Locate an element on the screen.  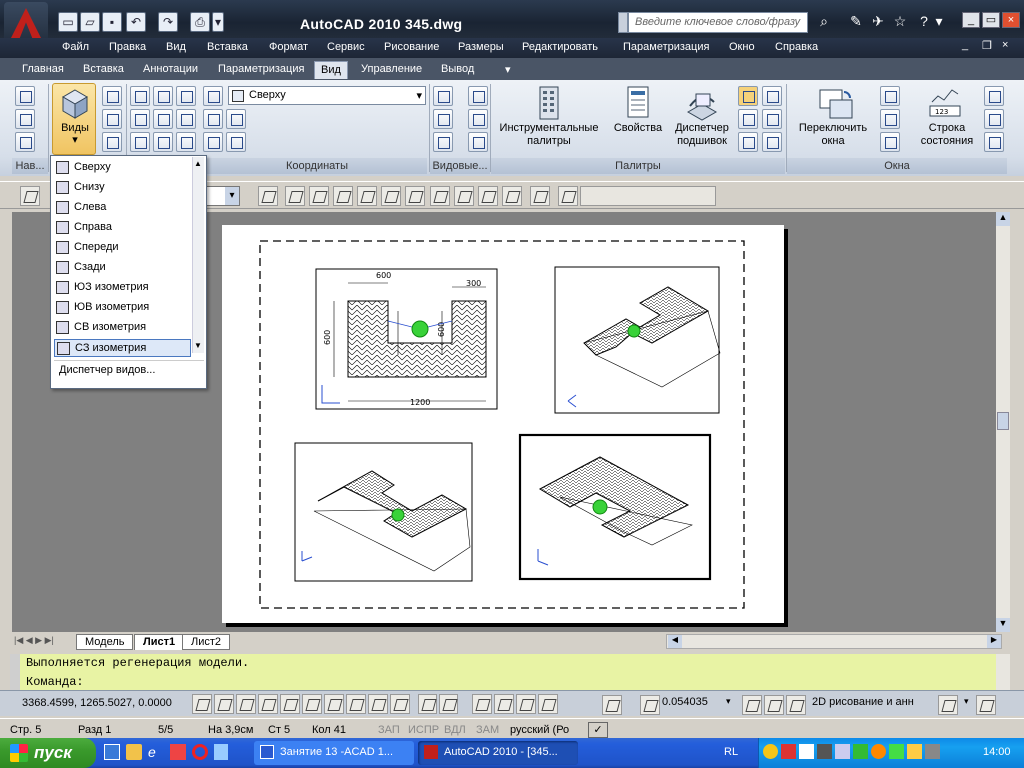
ne-iso-toolbar-icon is located at coordinates (488, 196).